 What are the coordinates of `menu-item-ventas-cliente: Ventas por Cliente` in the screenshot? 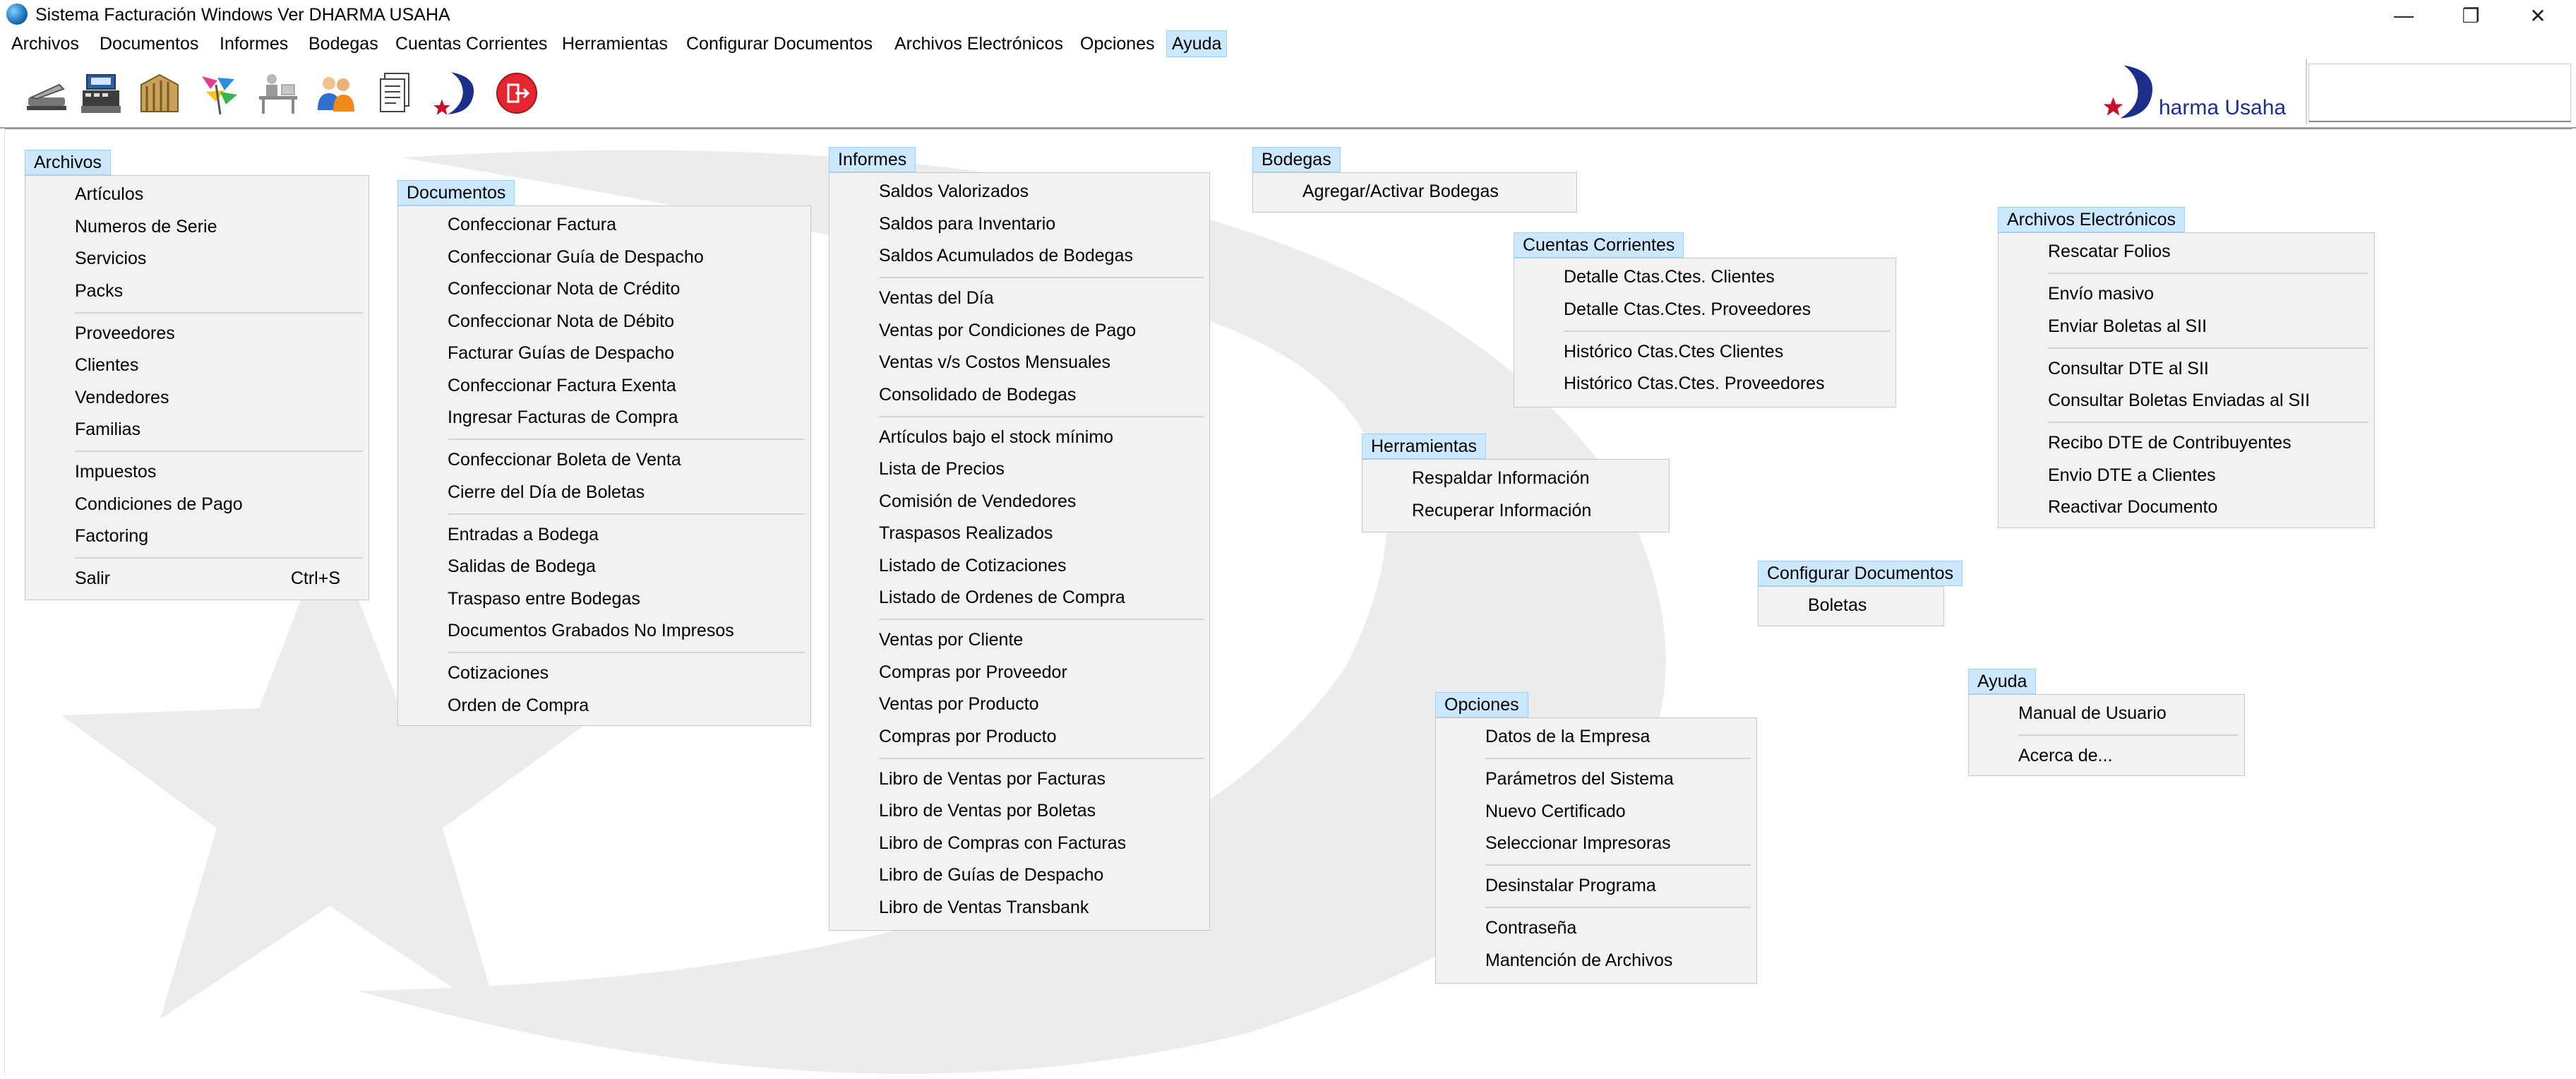 It's located at (1019, 640).